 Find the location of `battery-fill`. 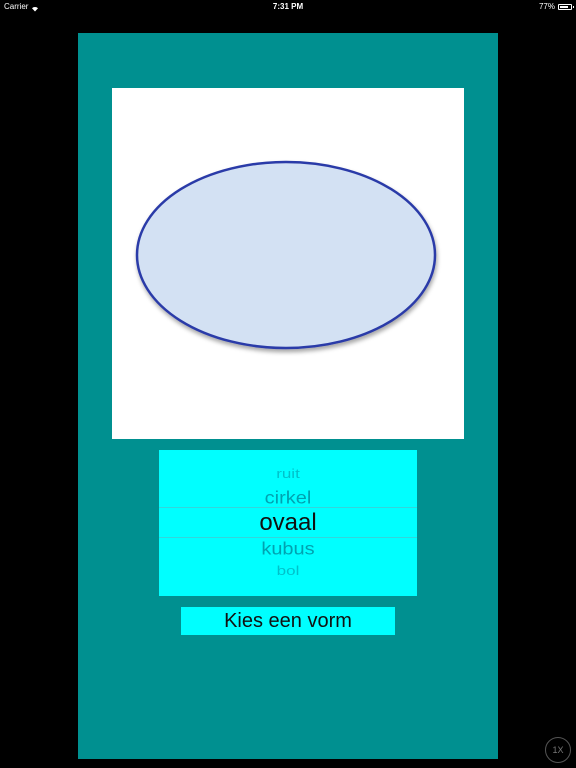

battery-fill is located at coordinates (564, 6).